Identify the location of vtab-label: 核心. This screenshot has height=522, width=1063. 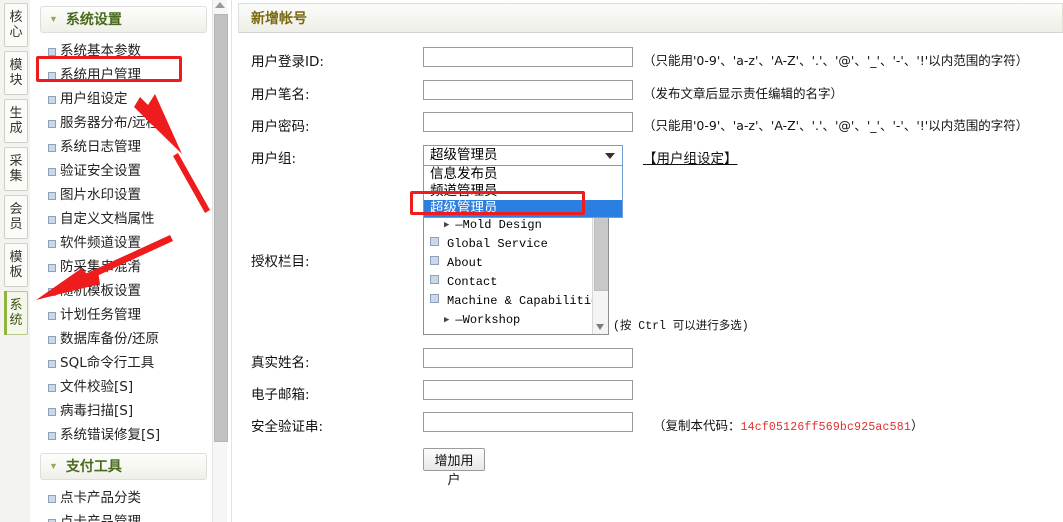
(16, 25).